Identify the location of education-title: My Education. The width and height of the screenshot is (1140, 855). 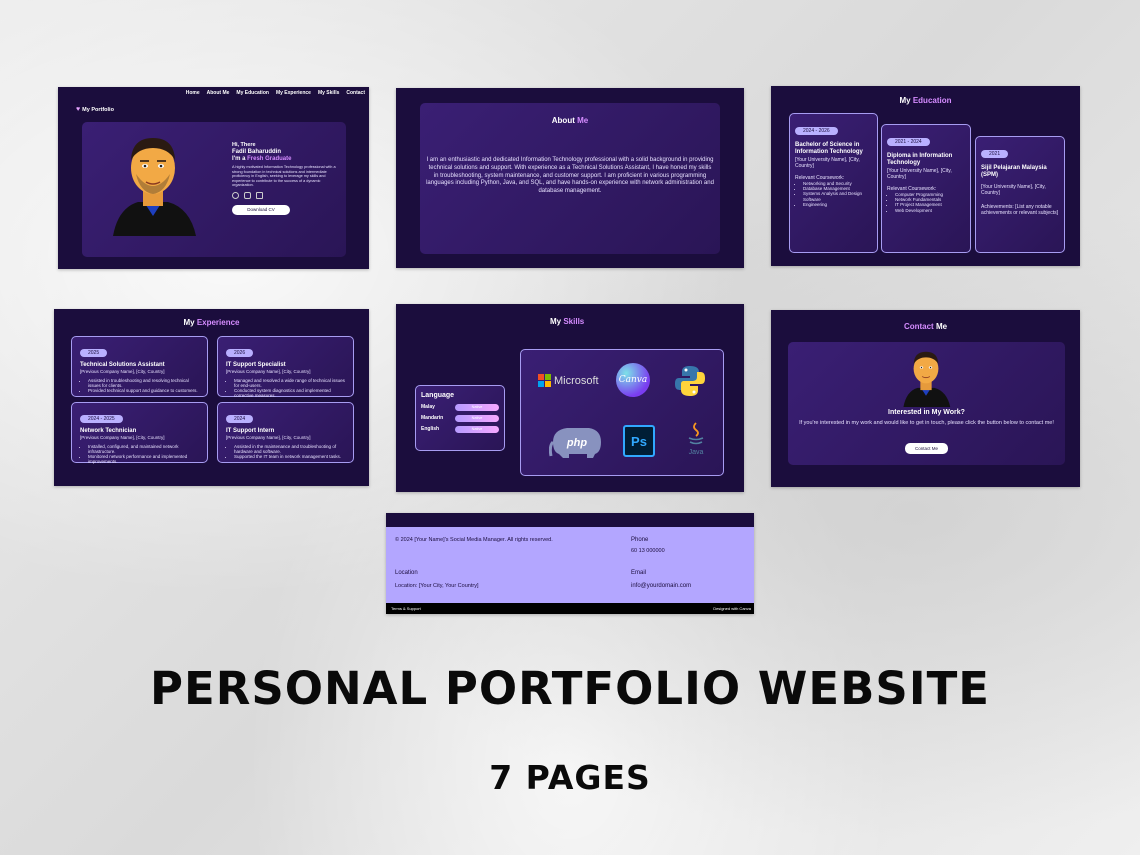
(925, 100).